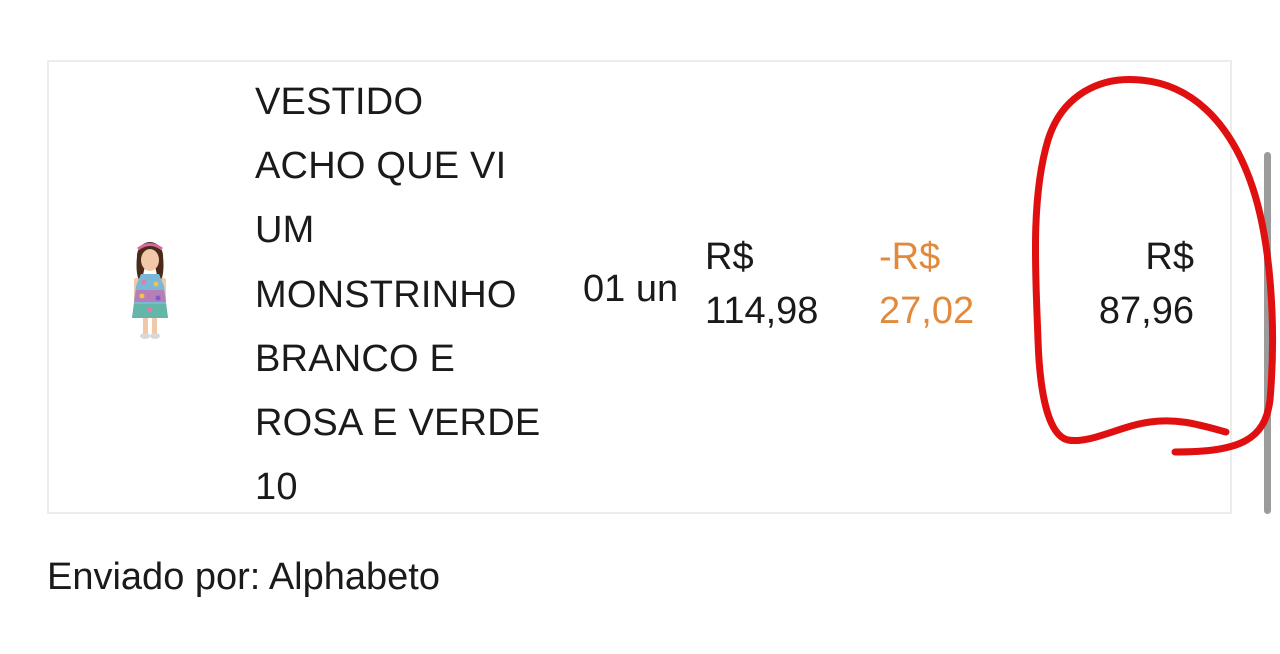  What do you see at coordinates (1169, 257) in the screenshot?
I see `total-price-currency: R$` at bounding box center [1169, 257].